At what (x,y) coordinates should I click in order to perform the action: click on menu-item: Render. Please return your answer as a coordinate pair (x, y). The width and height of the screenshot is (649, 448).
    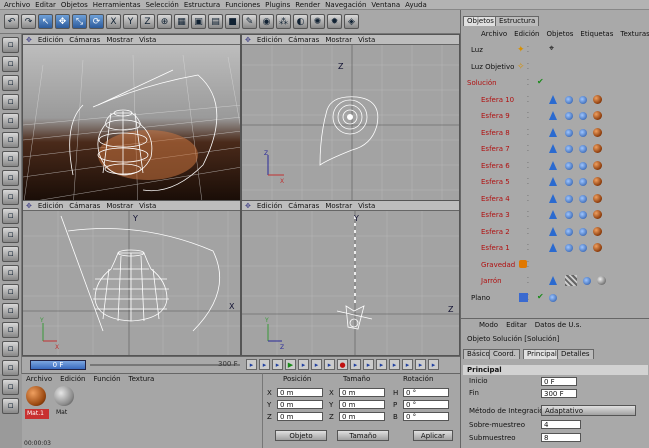
    Looking at the image, I should click on (307, 5).